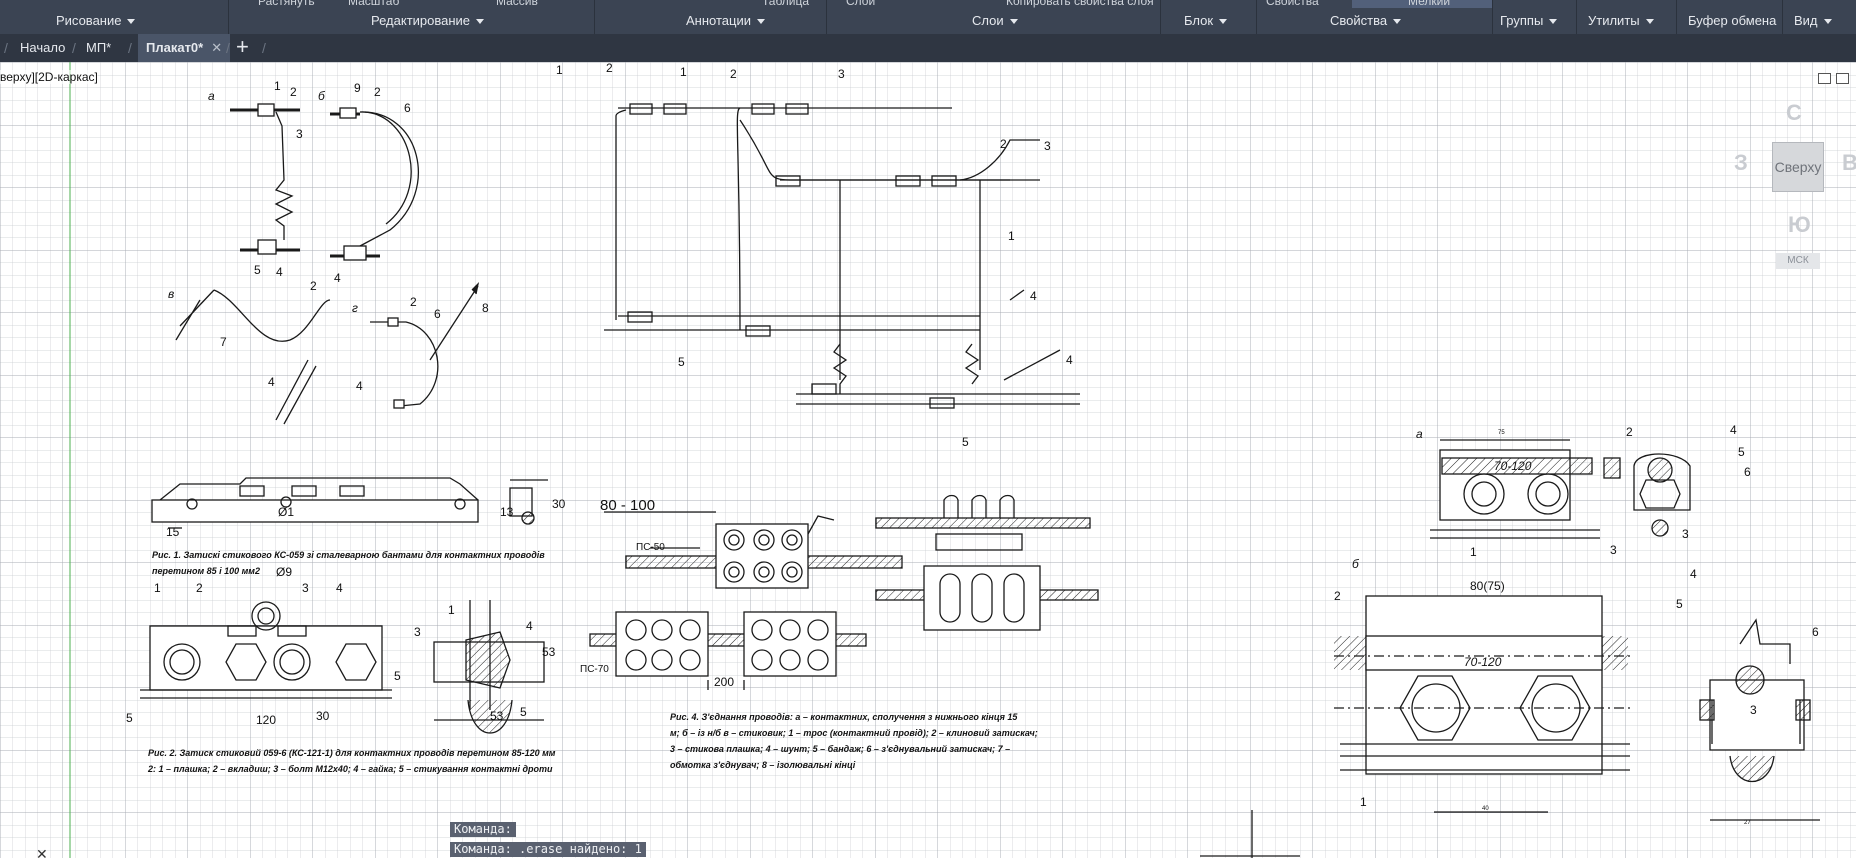 This screenshot has width=1856, height=863. Describe the element at coordinates (995, 20) in the screenshot. I see `ribbon-panel-layers: Слои` at that location.